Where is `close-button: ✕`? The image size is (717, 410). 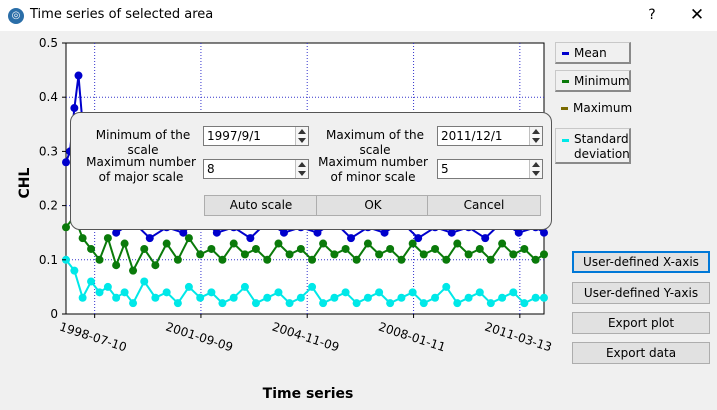
close-button: ✕ is located at coordinates (697, 15).